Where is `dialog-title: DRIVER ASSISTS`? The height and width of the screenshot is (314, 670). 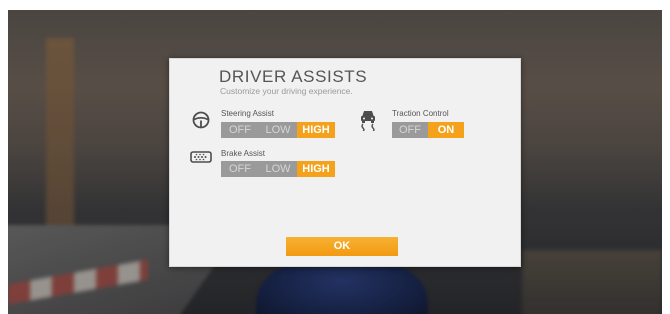 dialog-title: DRIVER ASSISTS is located at coordinates (293, 76).